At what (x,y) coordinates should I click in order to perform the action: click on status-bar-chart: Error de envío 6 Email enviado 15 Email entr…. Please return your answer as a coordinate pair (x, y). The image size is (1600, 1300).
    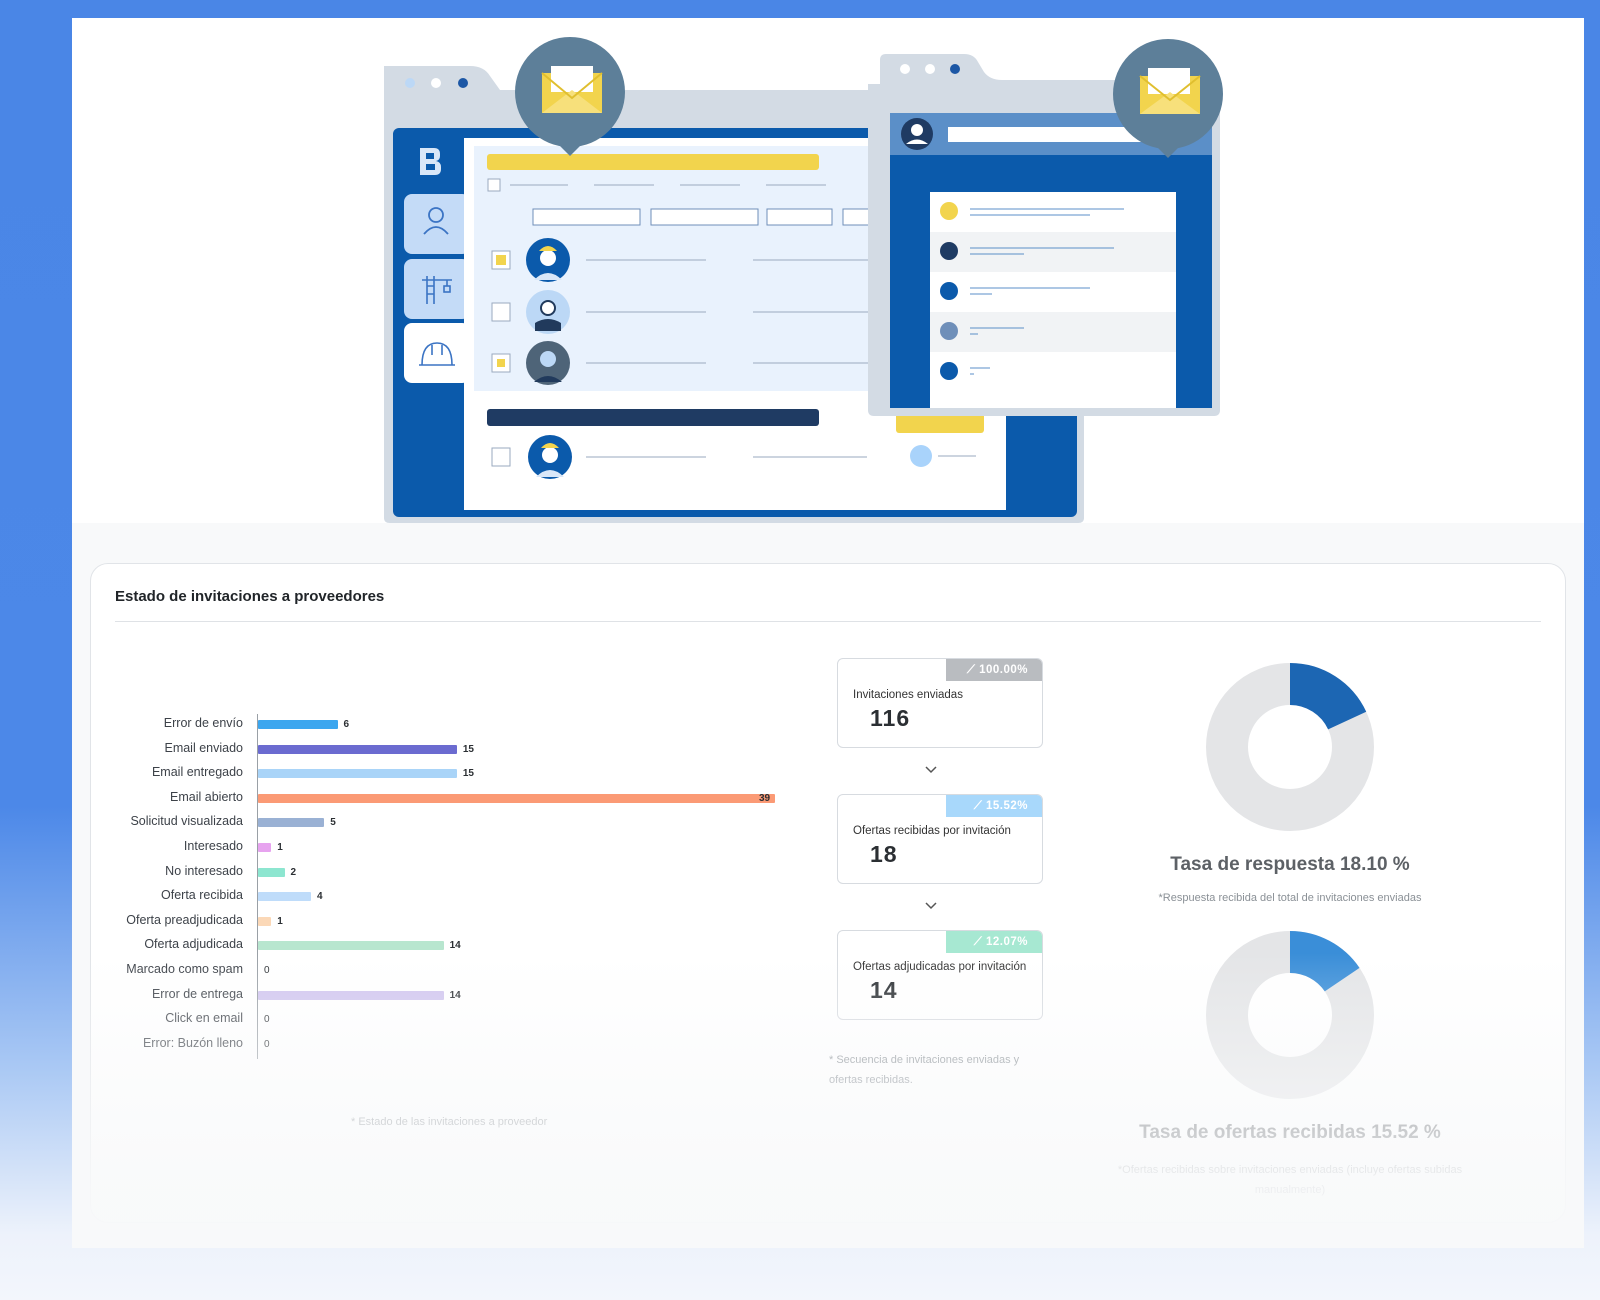
    Looking at the image, I should click on (456, 889).